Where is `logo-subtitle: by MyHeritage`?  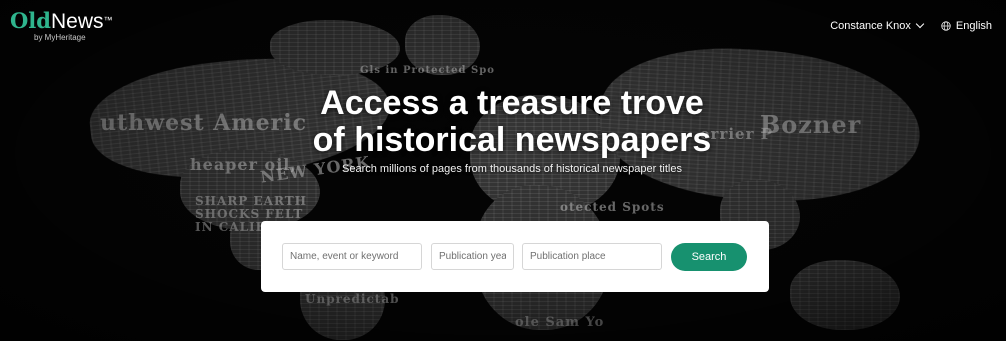 logo-subtitle: by MyHeritage is located at coordinates (60, 37).